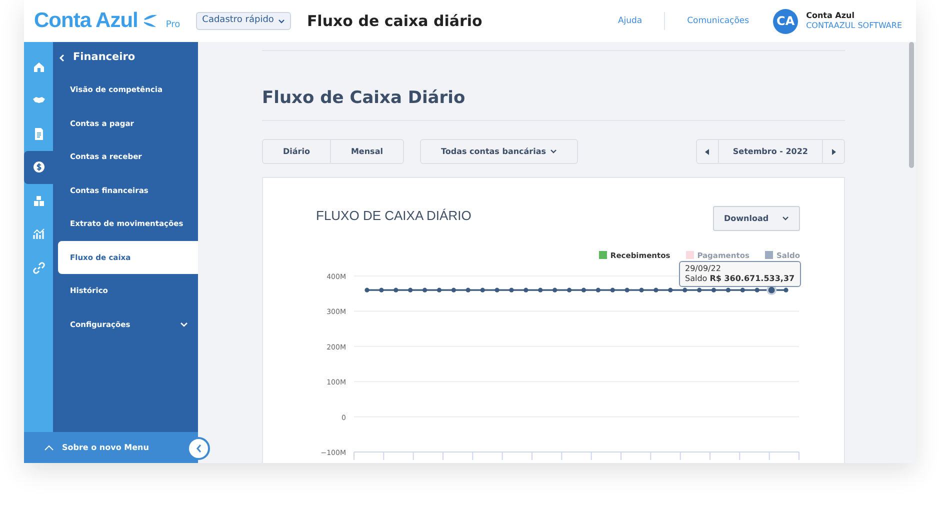 This screenshot has height=505, width=941. What do you see at coordinates (243, 21) in the screenshot?
I see `quick-add-dropdown: Cadastro rápido` at bounding box center [243, 21].